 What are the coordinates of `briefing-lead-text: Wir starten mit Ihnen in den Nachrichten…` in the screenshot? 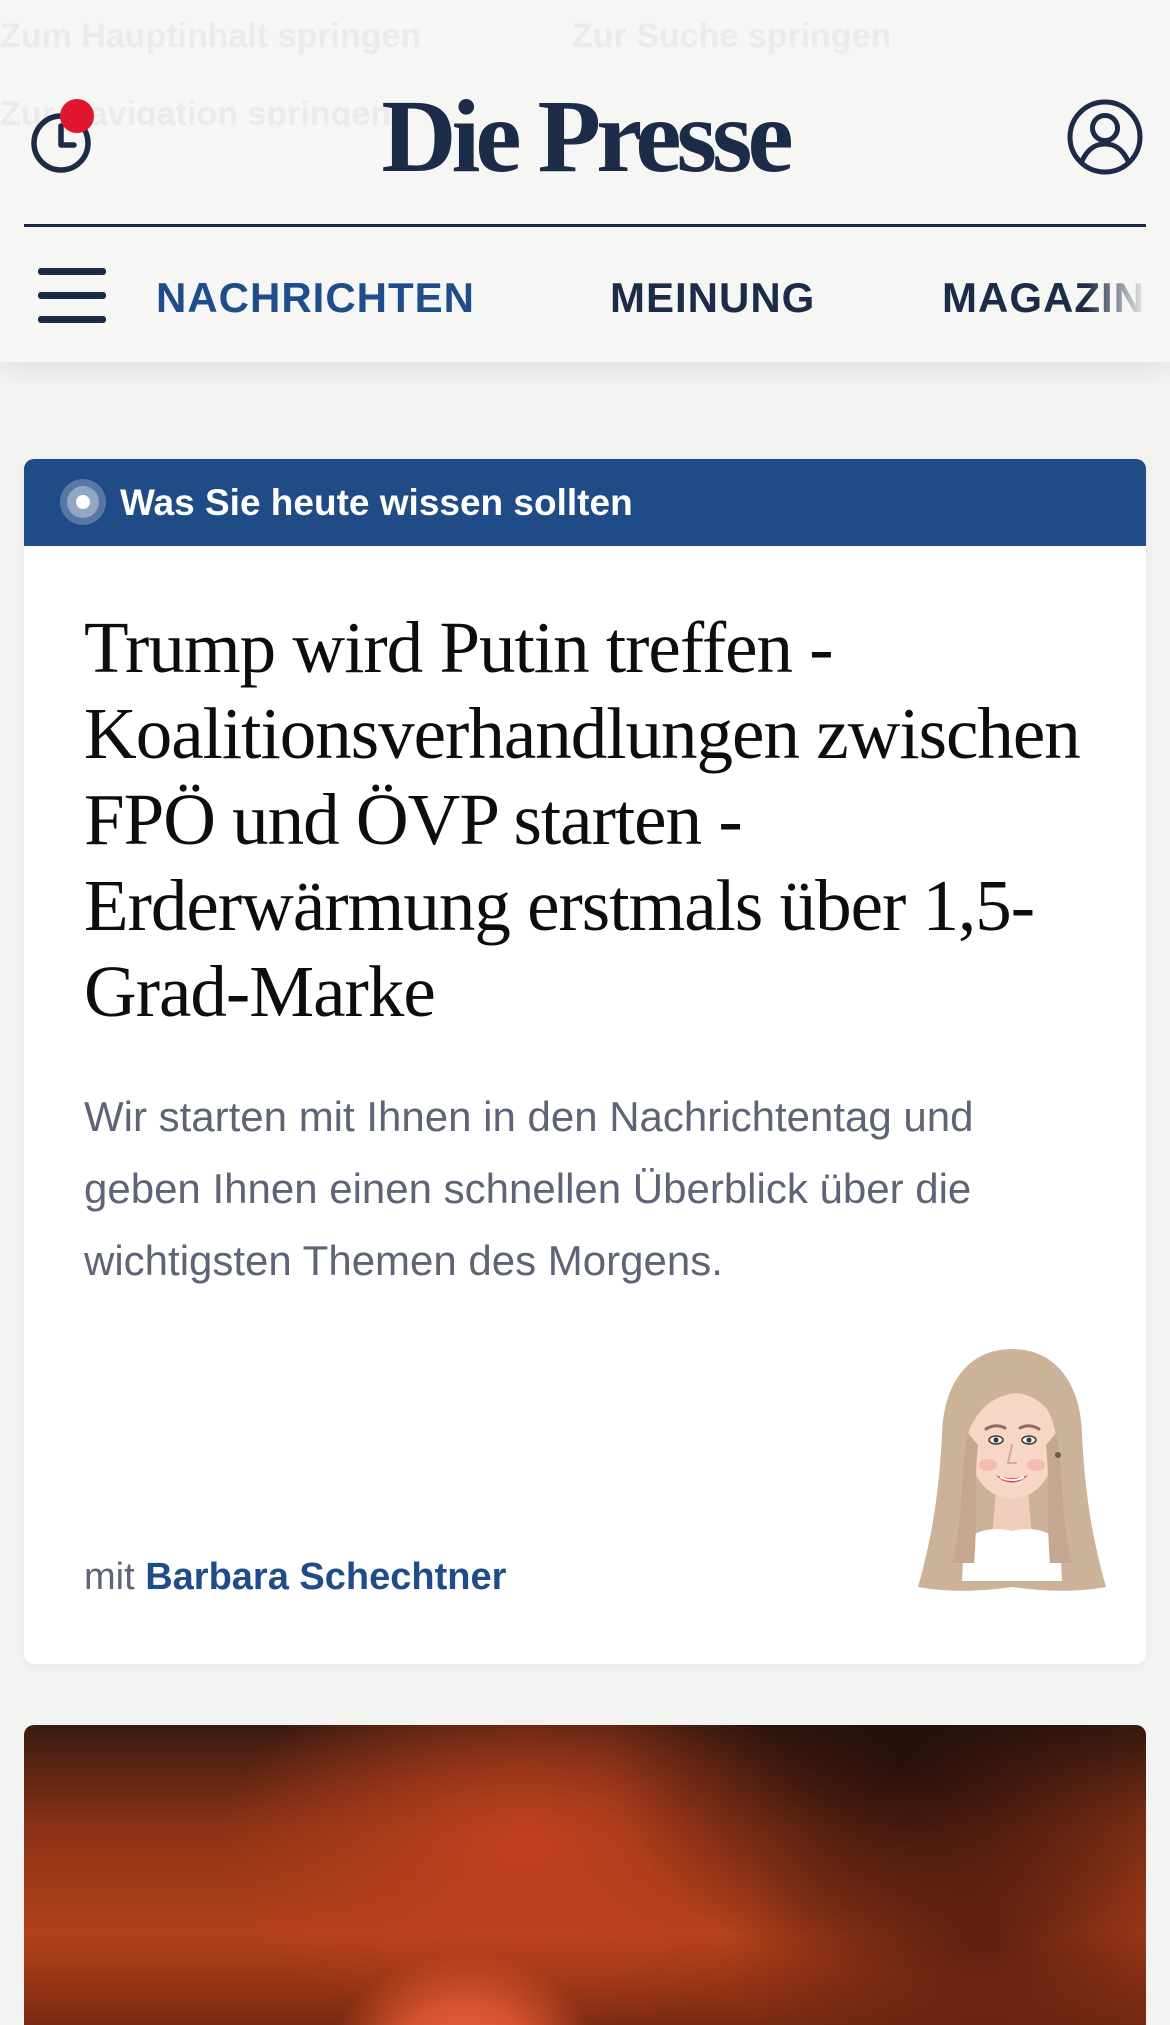 It's located at (529, 1188).